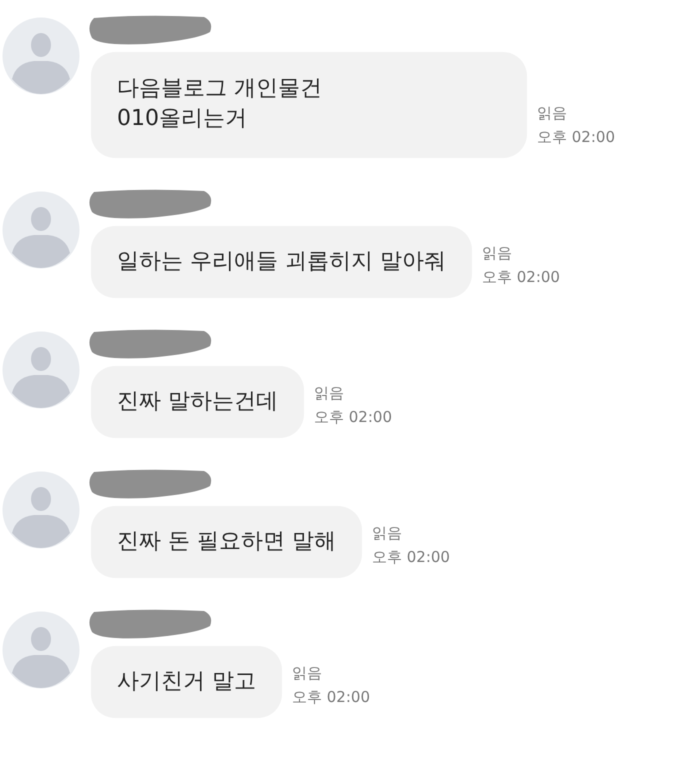 The height and width of the screenshot is (761, 688). I want to click on message-bubble: 진짜 돈 필요하면 말해, so click(226, 542).